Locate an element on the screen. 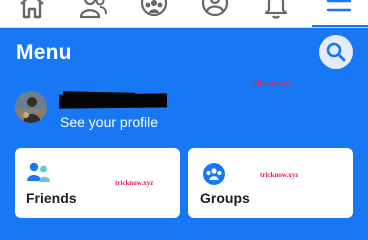  search-button is located at coordinates (336, 52).